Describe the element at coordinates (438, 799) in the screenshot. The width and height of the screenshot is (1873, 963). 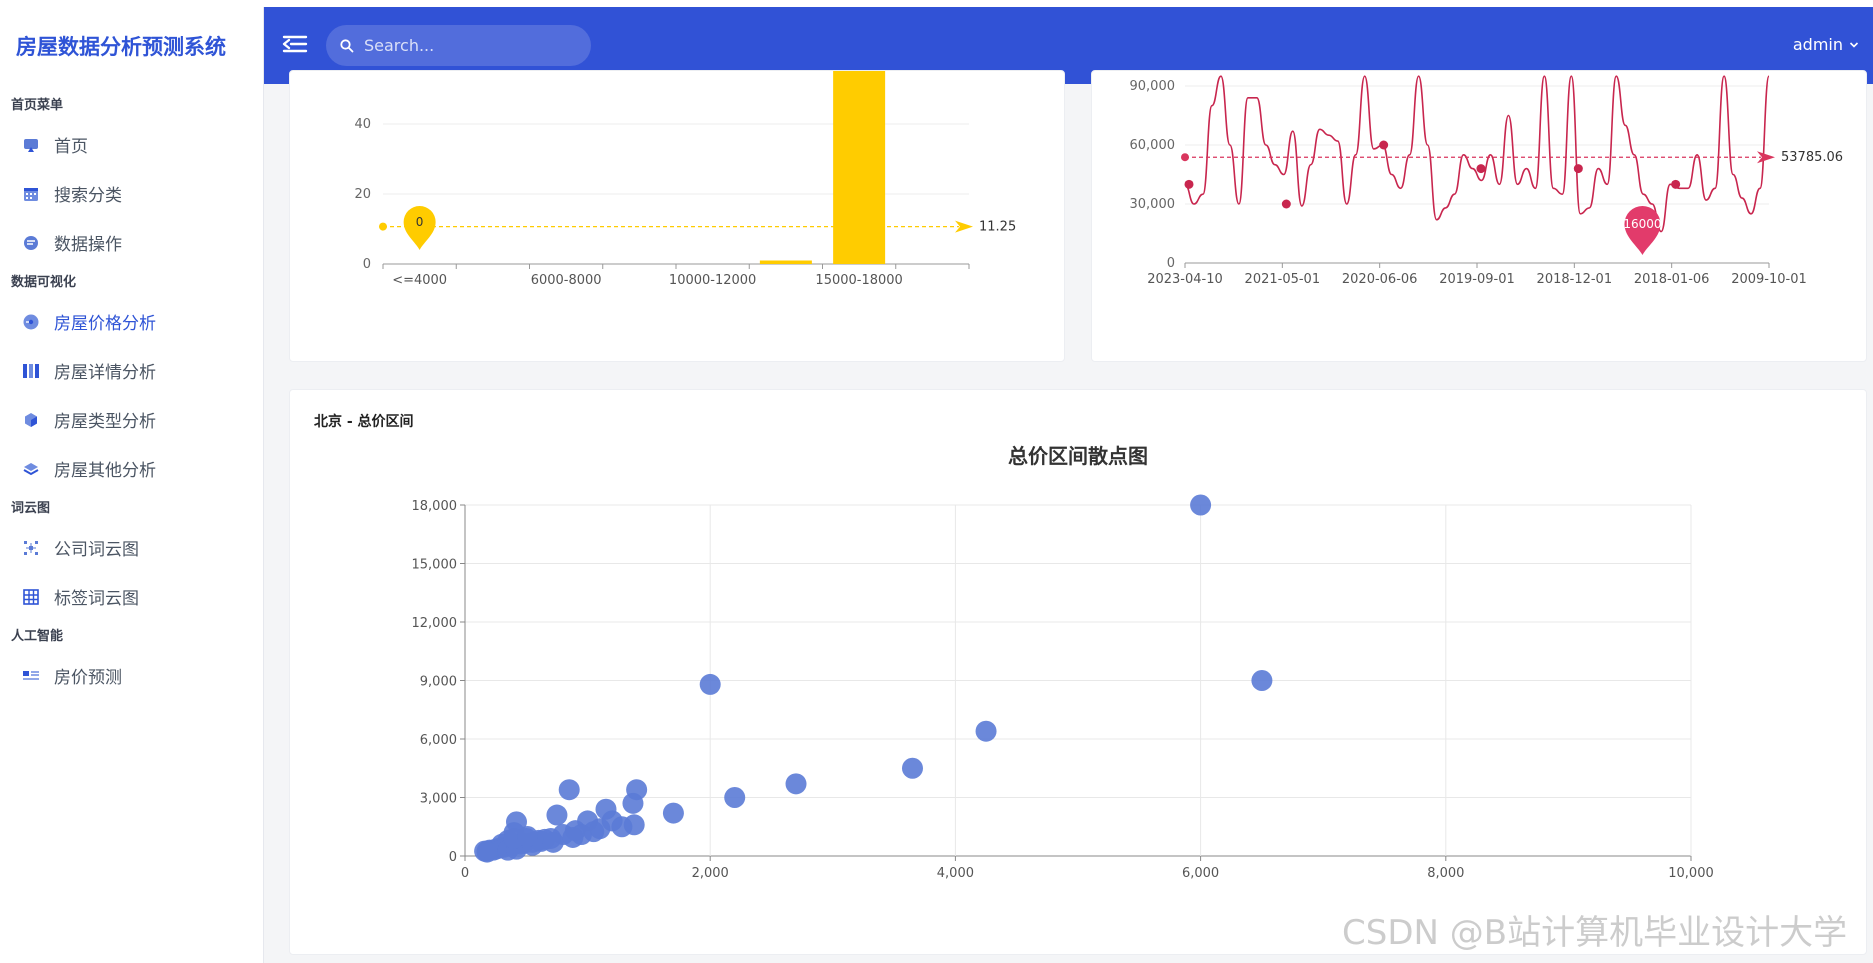
I see `y-tick-label: 3,000` at that location.